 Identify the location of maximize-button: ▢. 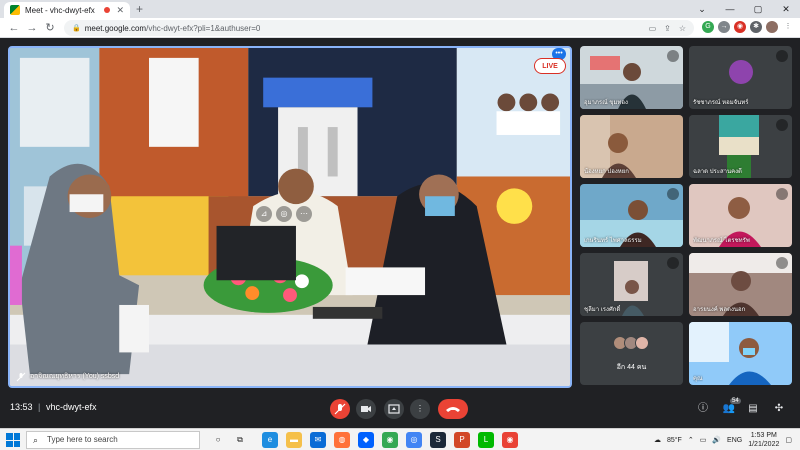
(758, 9).